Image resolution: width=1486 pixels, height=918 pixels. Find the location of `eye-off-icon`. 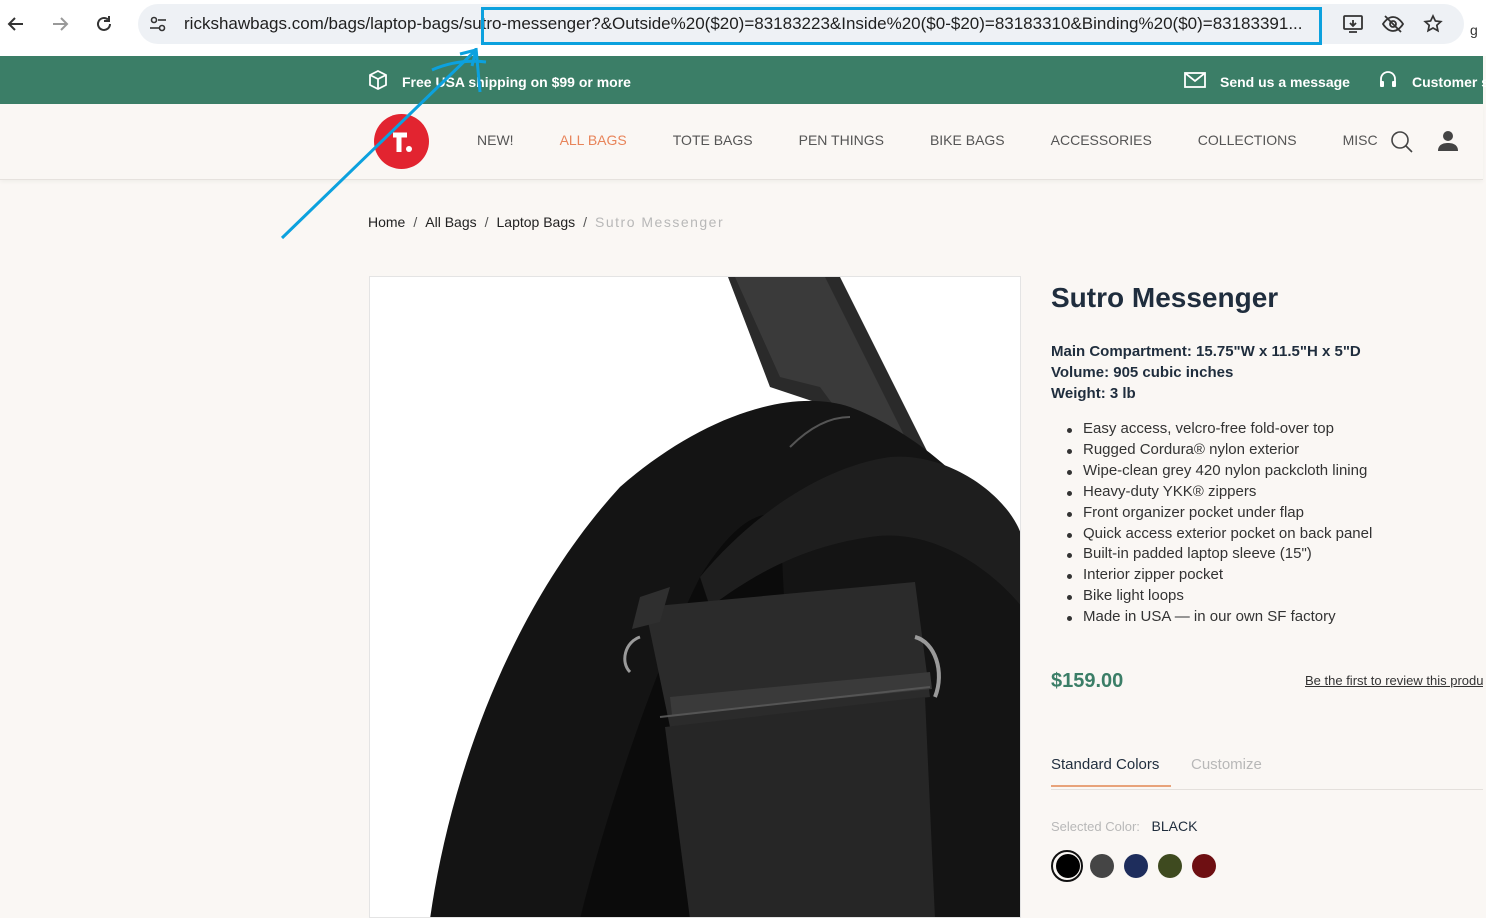

eye-off-icon is located at coordinates (1393, 24).